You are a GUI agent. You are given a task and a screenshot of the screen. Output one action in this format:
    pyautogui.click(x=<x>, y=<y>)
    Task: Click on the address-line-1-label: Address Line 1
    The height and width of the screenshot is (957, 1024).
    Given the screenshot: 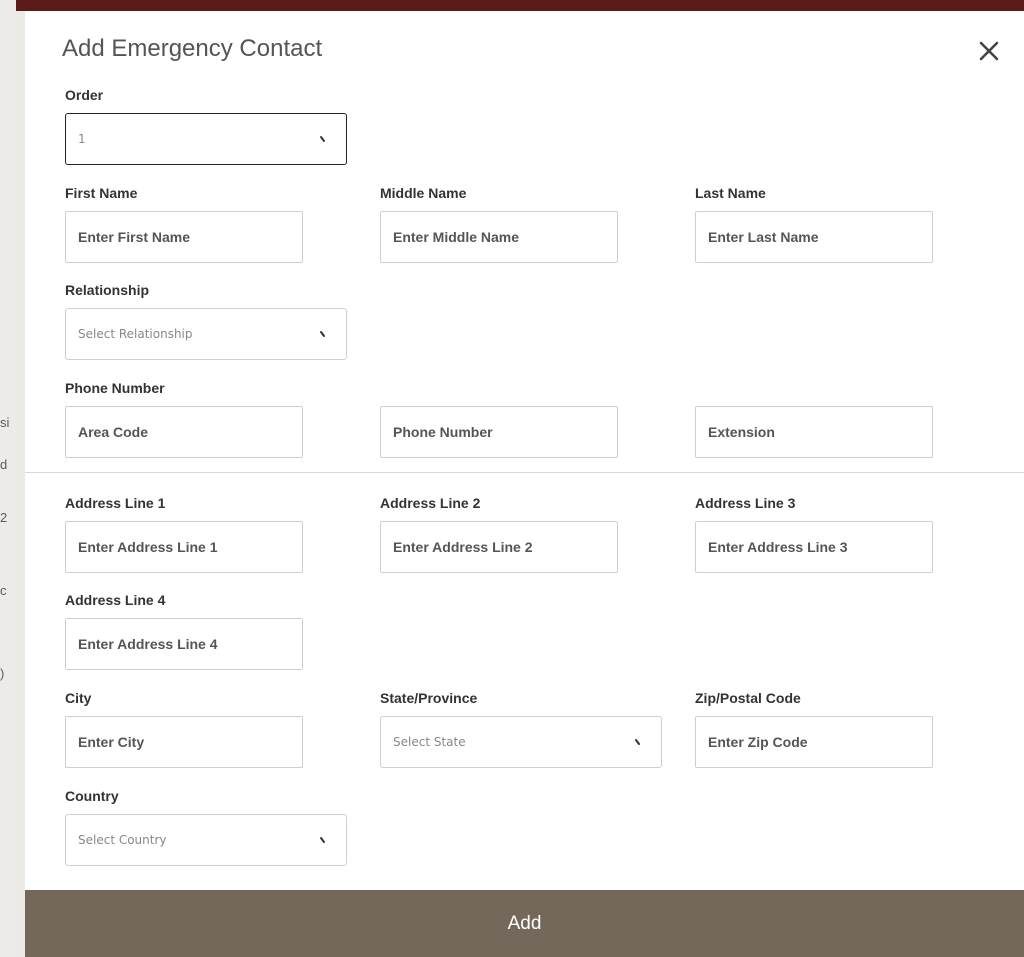 What is the action you would take?
    pyautogui.click(x=115, y=503)
    